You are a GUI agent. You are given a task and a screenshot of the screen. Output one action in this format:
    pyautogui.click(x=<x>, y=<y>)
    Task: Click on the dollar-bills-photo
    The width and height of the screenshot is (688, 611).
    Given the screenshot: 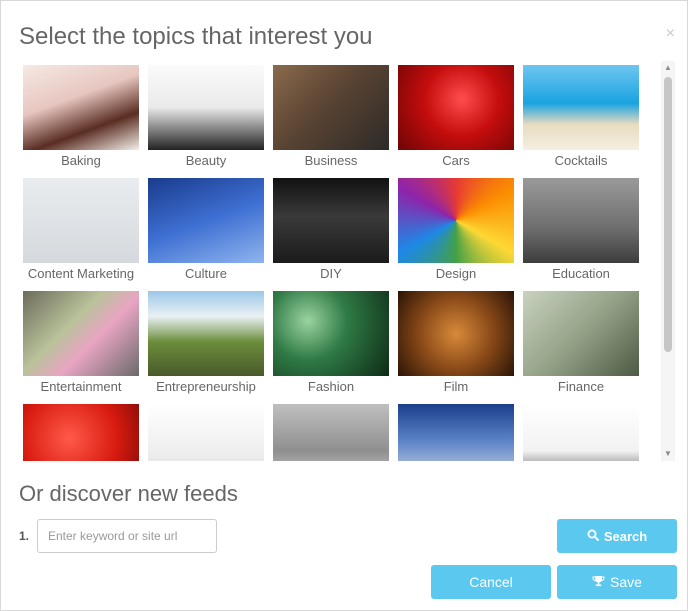 What is the action you would take?
    pyautogui.click(x=581, y=333)
    